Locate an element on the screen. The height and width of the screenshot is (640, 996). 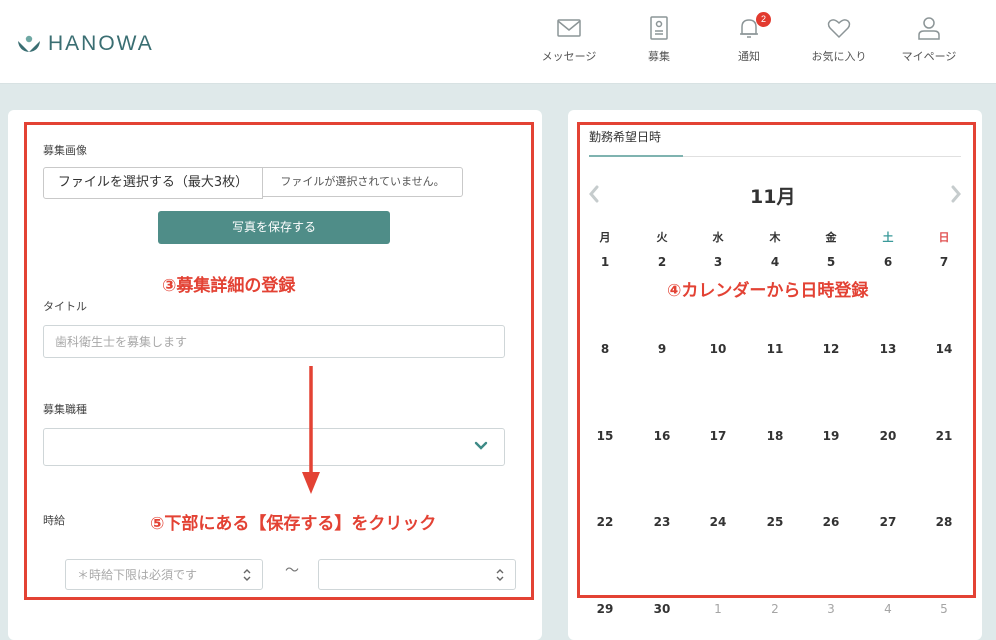
nav-recruit: 募集 is located at coordinates (659, 39).